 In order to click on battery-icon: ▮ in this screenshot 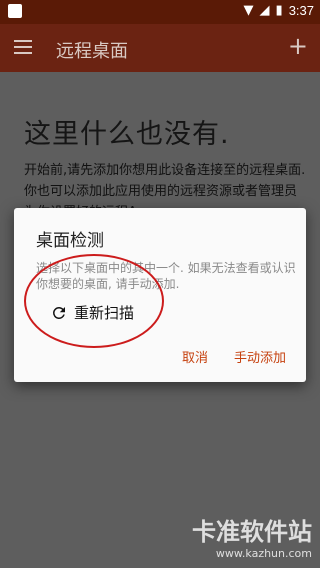, I will do `click(279, 10)`.